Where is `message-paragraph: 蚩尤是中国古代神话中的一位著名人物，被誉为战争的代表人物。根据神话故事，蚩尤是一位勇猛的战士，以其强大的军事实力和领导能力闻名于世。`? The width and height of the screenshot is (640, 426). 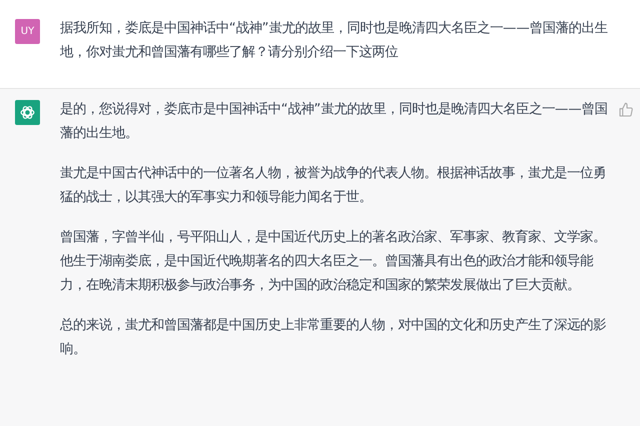 message-paragraph: 蚩尤是中国古代神话中的一位著名人物，被誉为战争的代表人物。根据神话故事，蚩尤是一位勇猛的战士，以其强大的军事实力和领导能力闻名于世。 is located at coordinates (333, 185).